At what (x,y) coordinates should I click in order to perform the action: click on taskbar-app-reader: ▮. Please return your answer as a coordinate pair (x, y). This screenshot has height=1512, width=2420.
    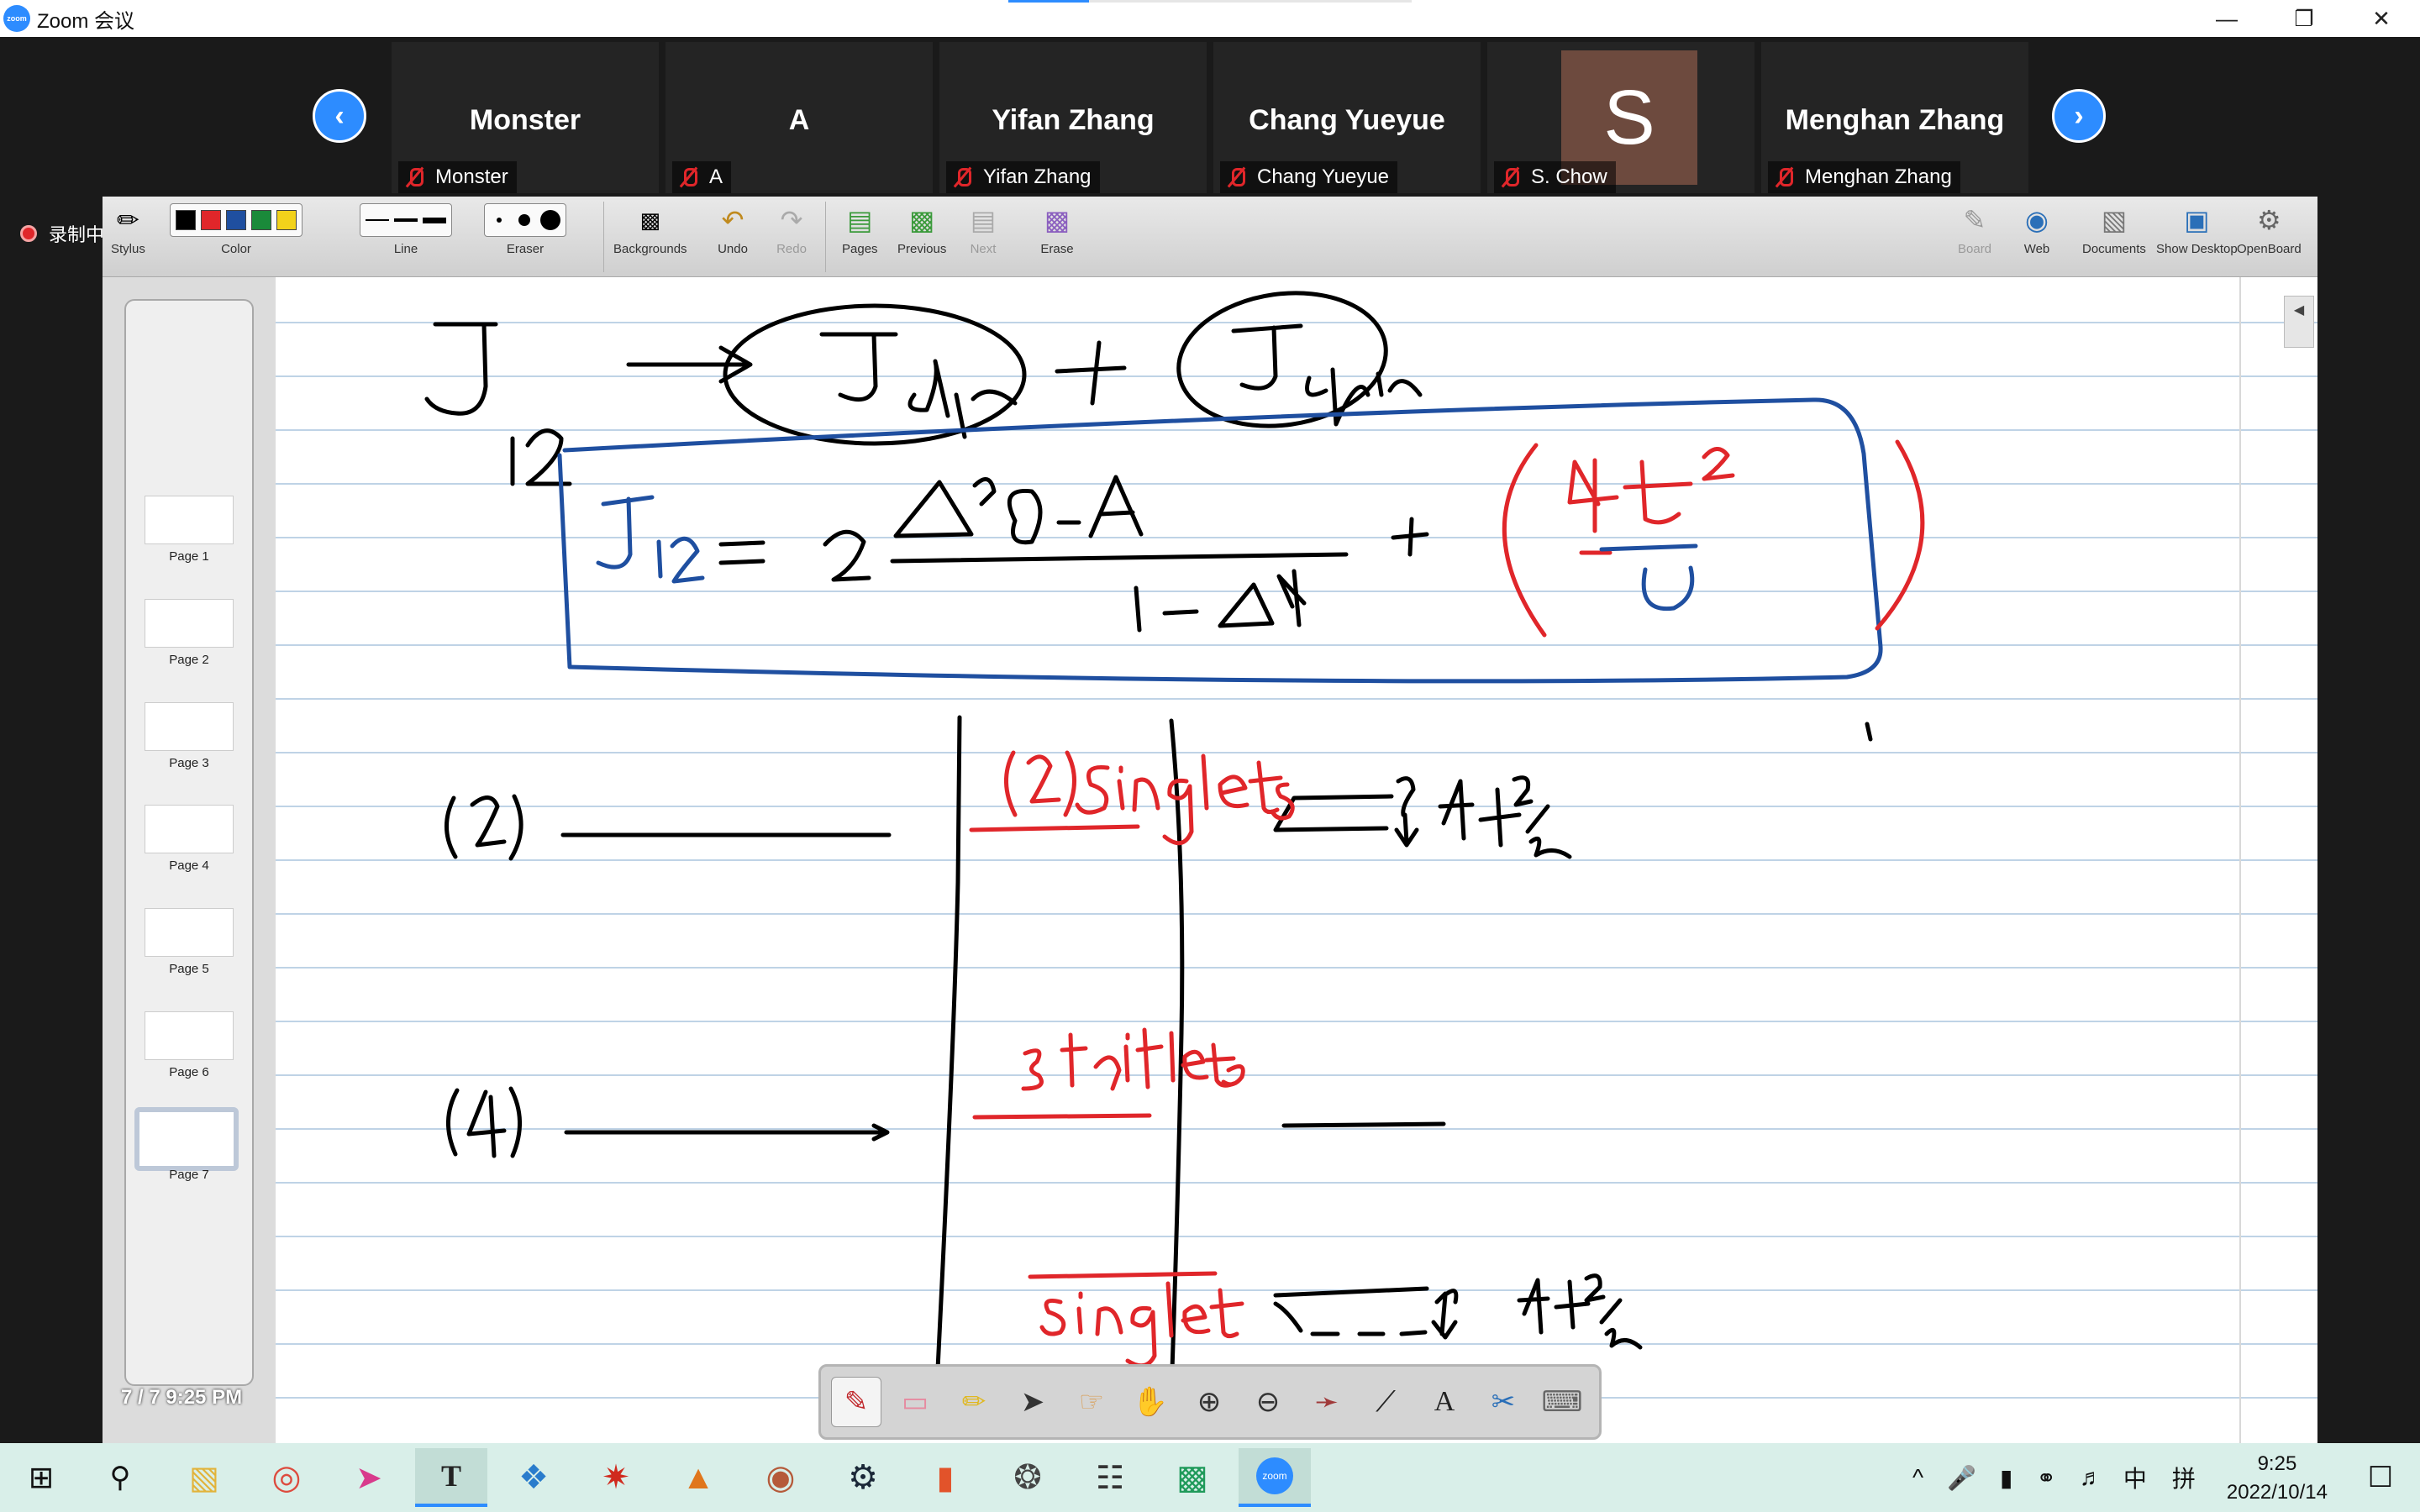
    Looking at the image, I should click on (945, 1477).